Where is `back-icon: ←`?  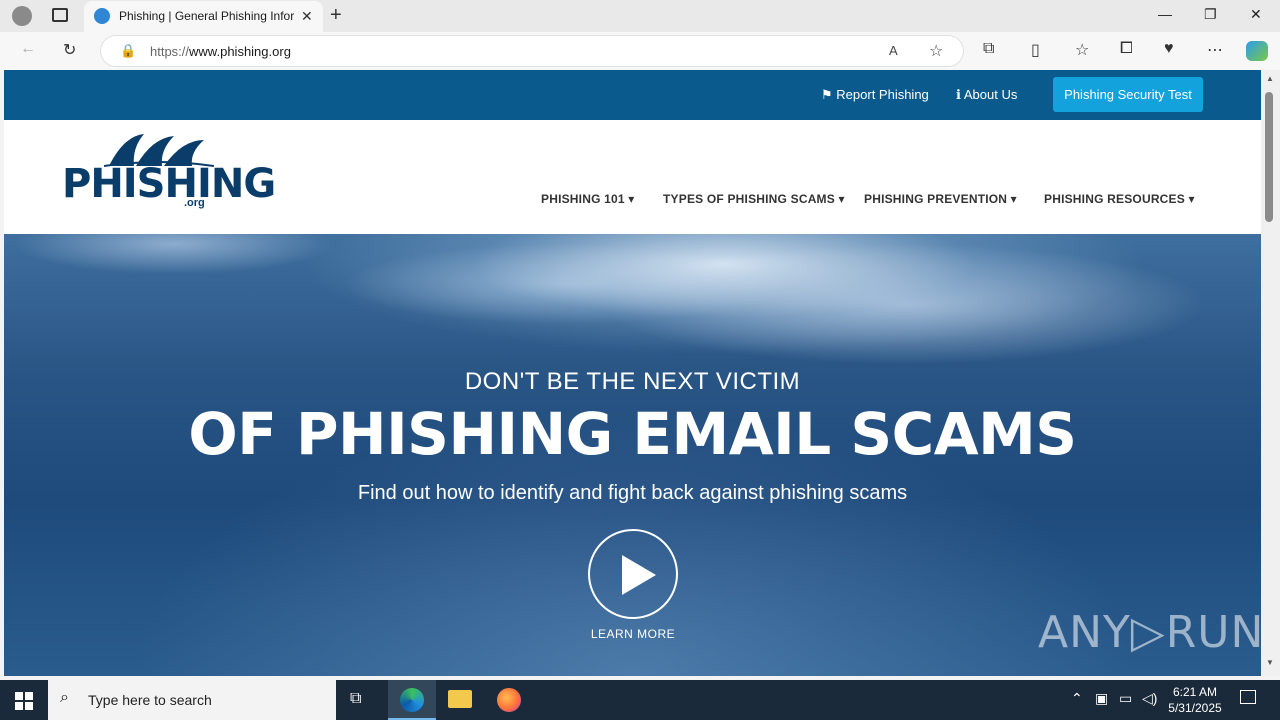 back-icon: ← is located at coordinates (28, 49).